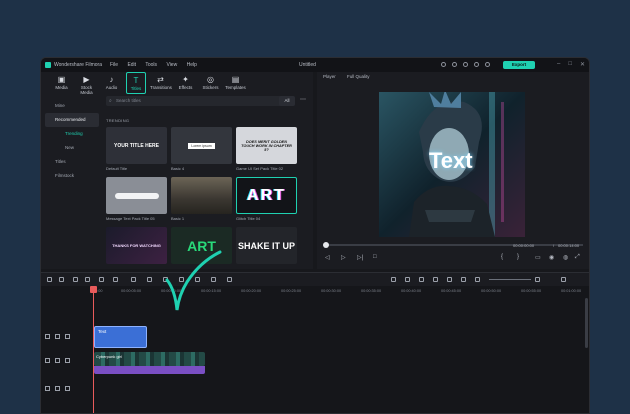 The width and height of the screenshot is (630, 414). Describe the element at coordinates (510, 279) in the screenshot. I see `zoom-slider` at that location.